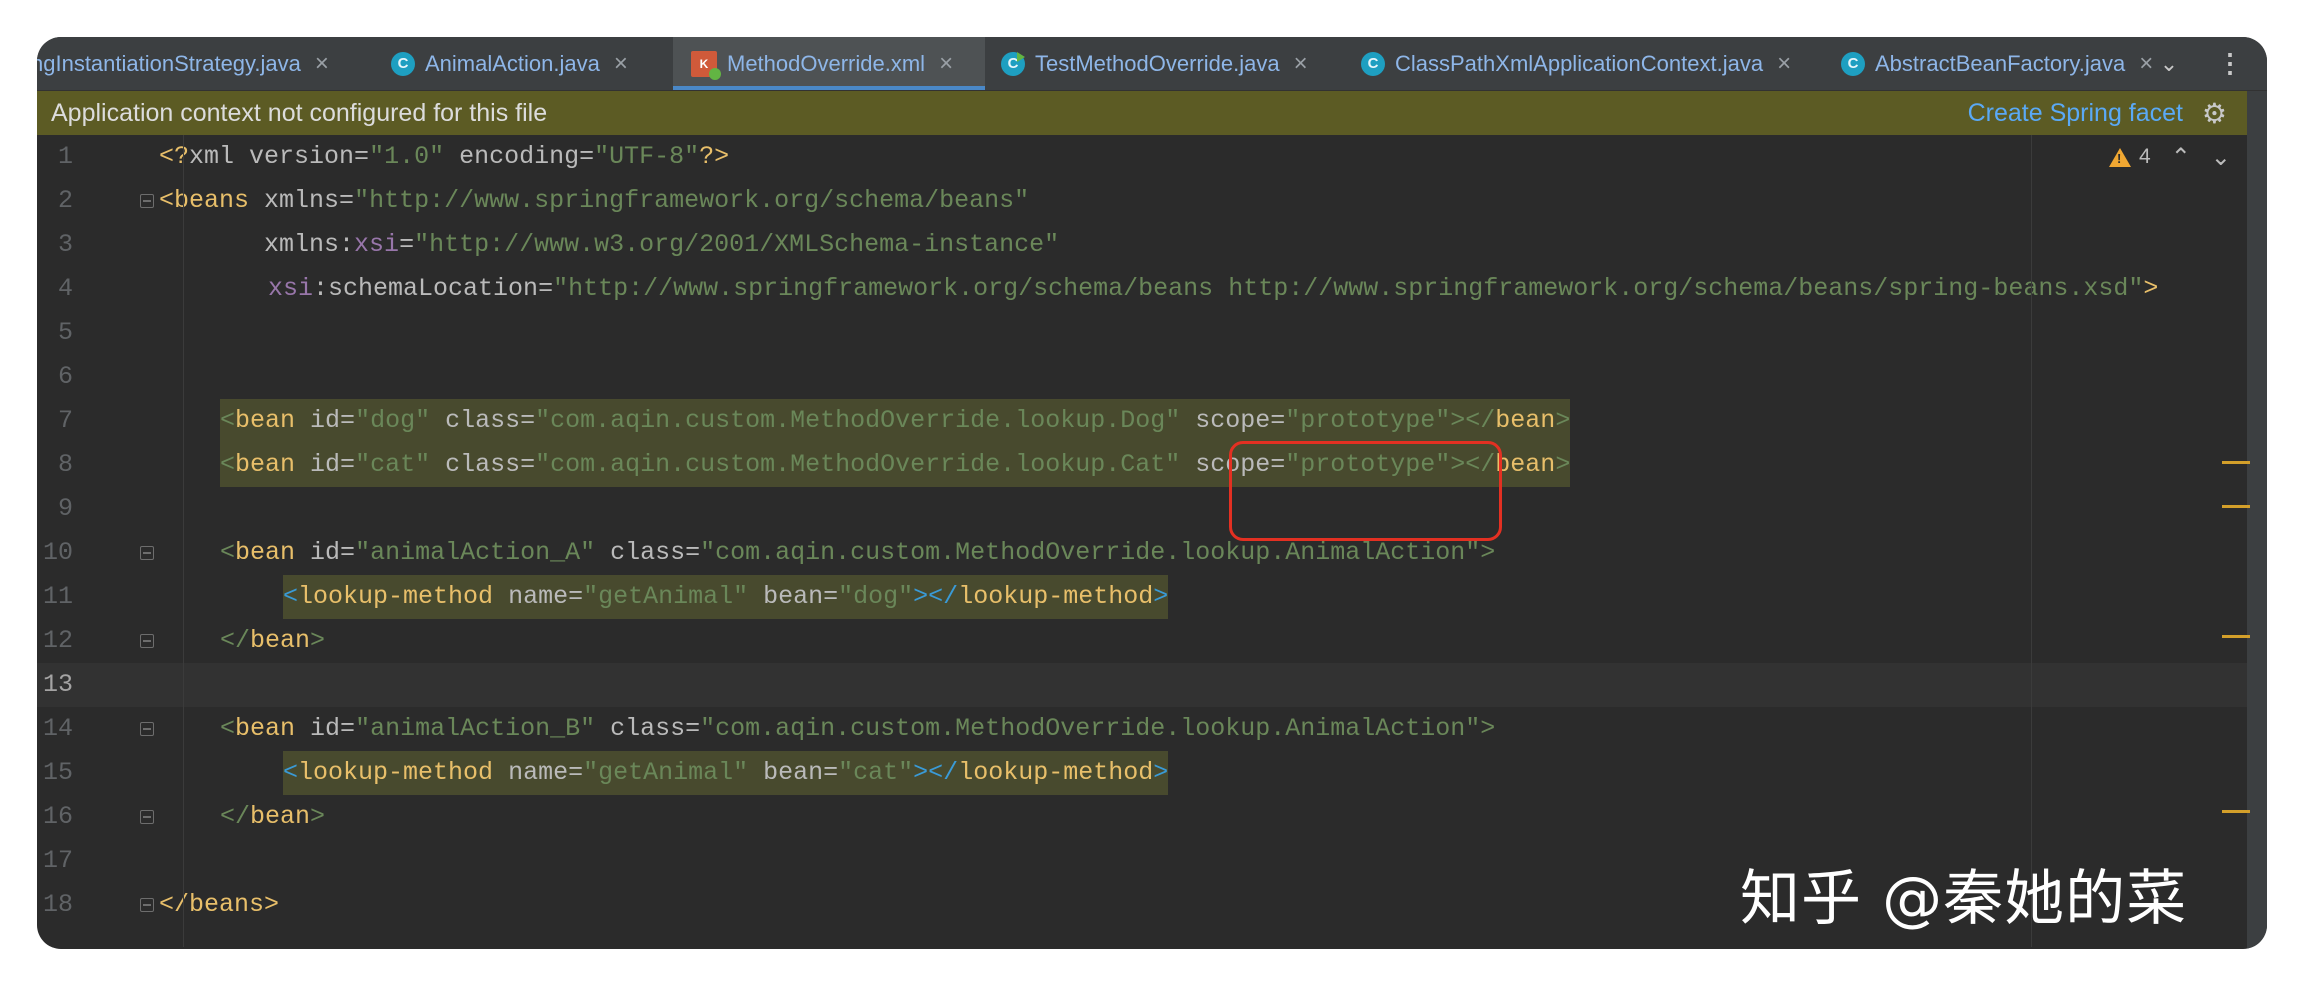 The image size is (2304, 988). What do you see at coordinates (1013, 63) in the screenshot?
I see `java-test-class-icon: C` at bounding box center [1013, 63].